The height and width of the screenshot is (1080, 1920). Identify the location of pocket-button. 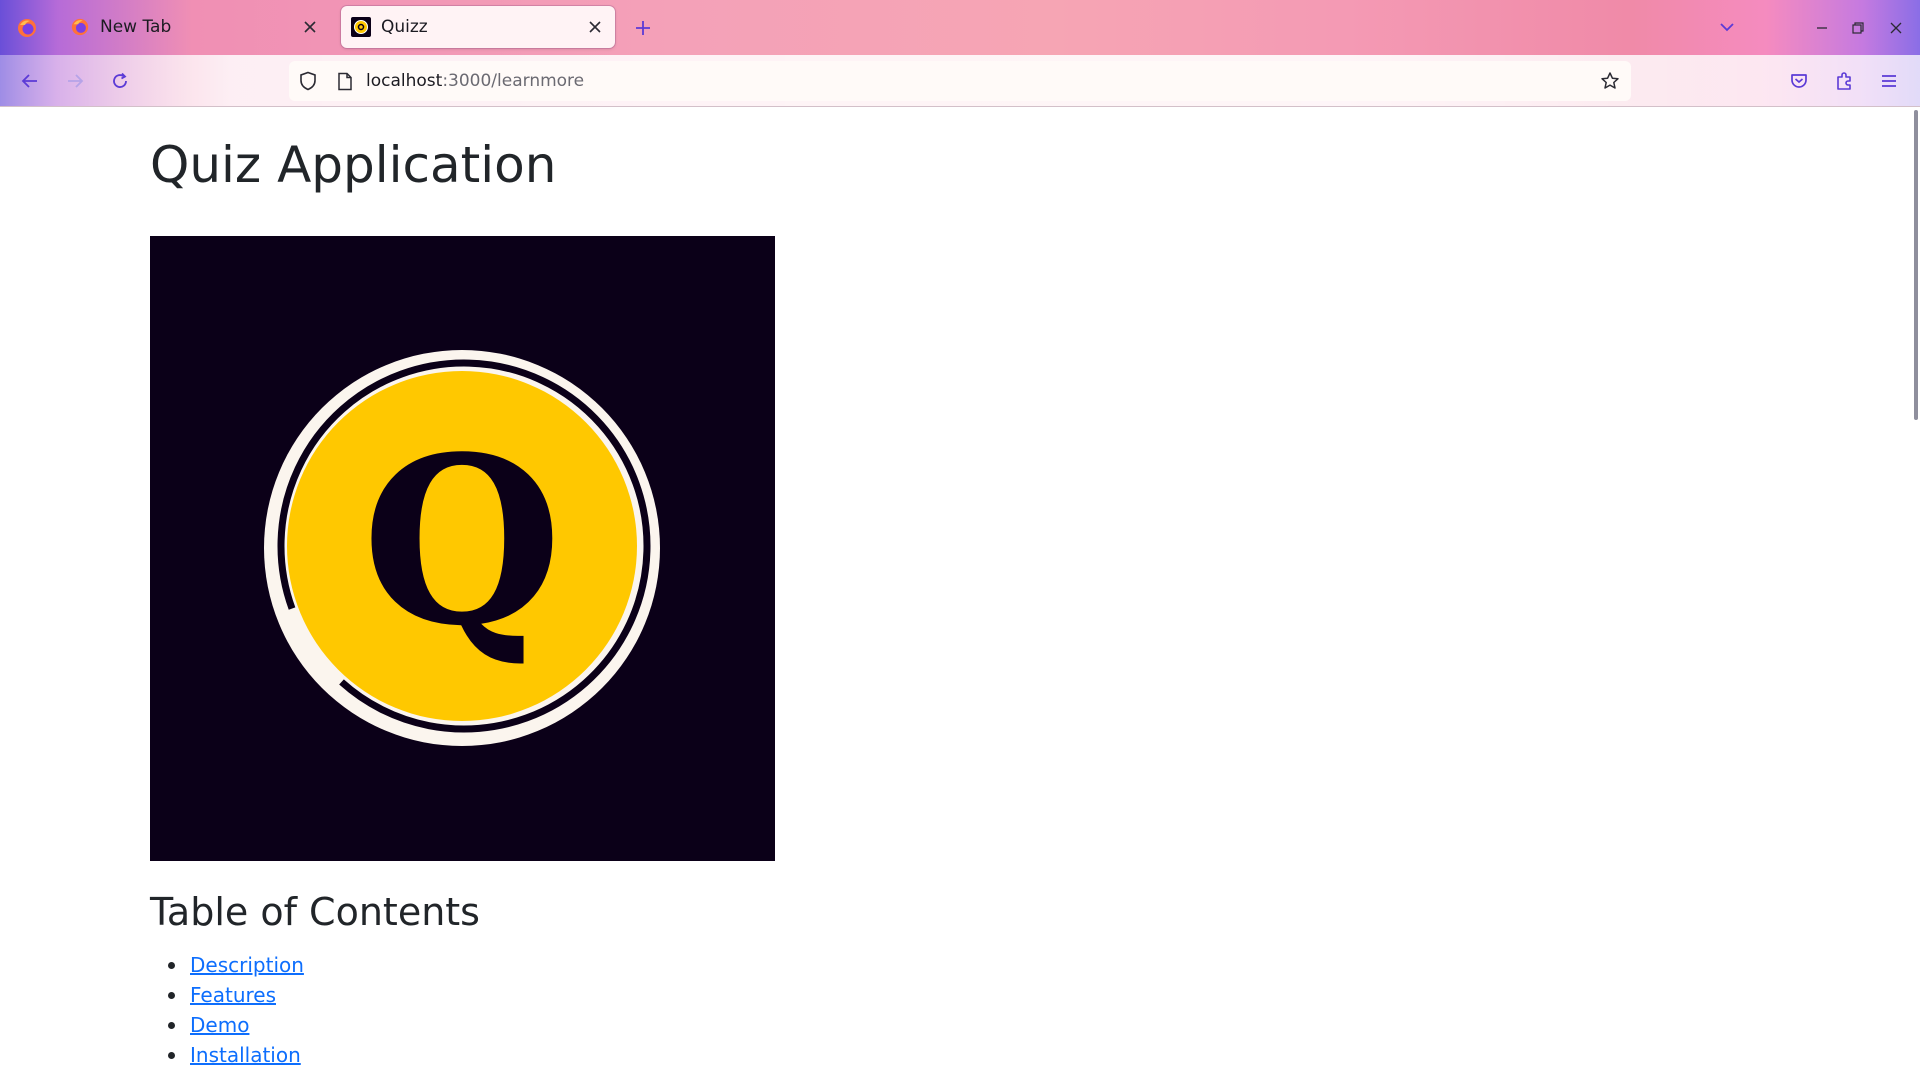
(1799, 81).